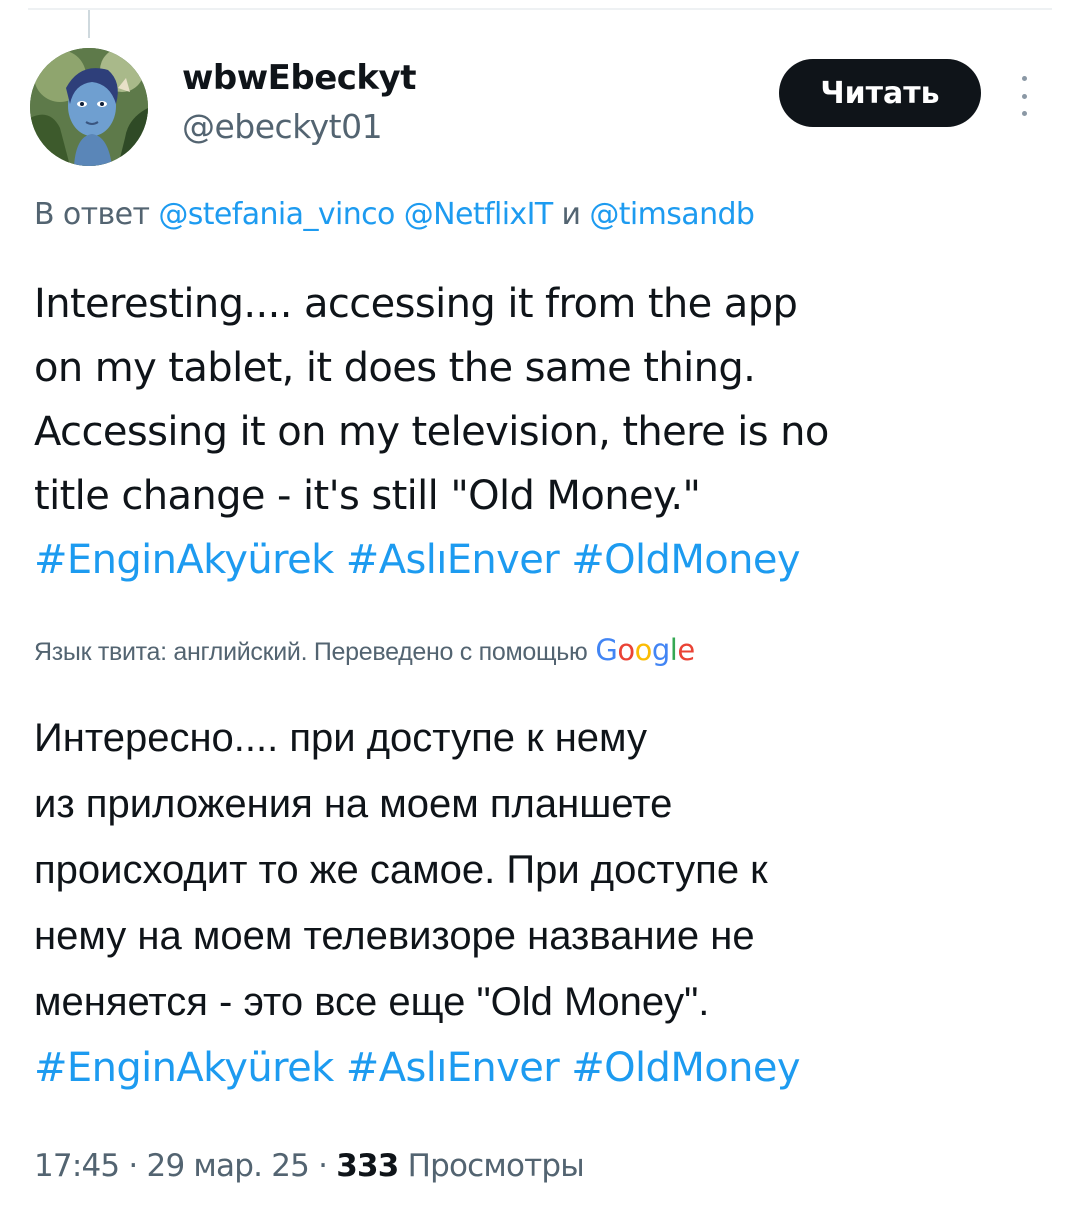 The height and width of the screenshot is (1225, 1080). What do you see at coordinates (395, 368) in the screenshot?
I see `tweet-text-line: on my tablet, it does the same thing.` at bounding box center [395, 368].